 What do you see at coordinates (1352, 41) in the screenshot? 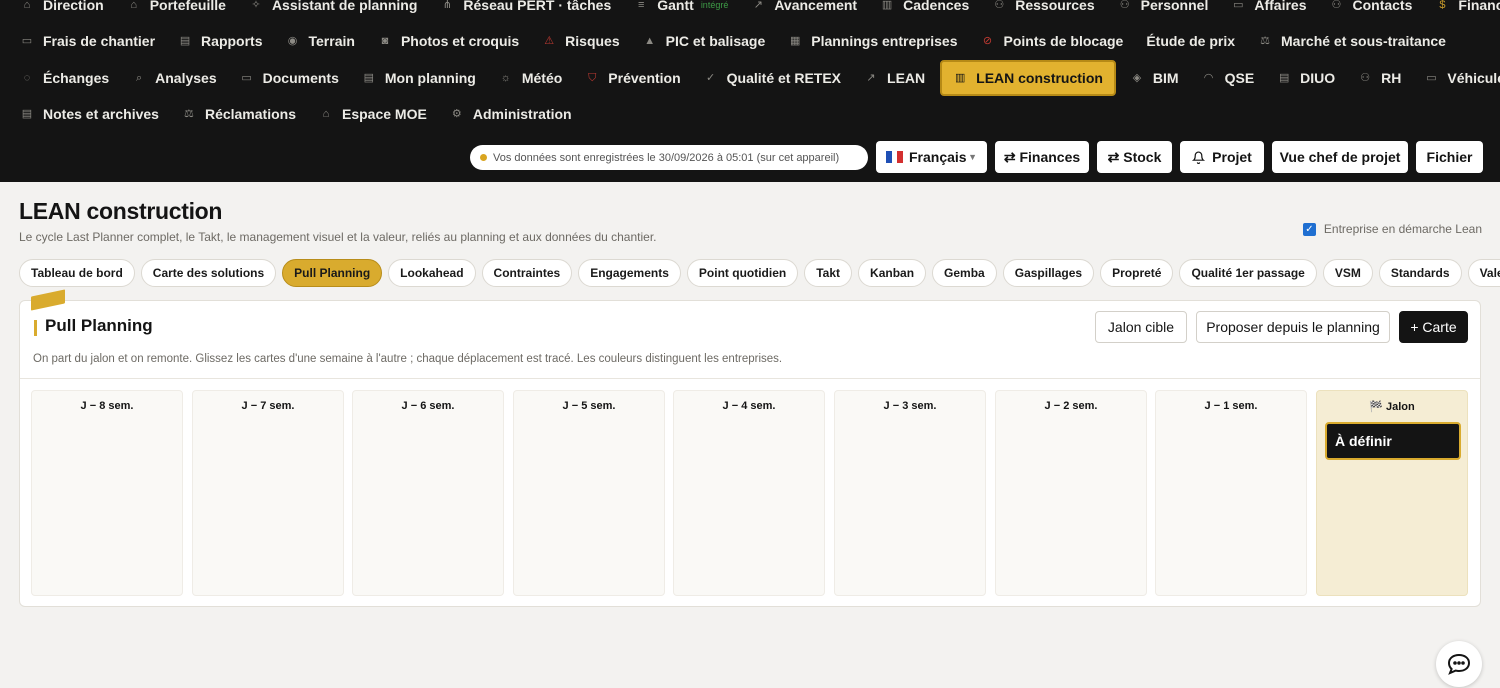
I see `nav-item-marche-et-sous-traitance: ⚖ Marché et sous-traitance` at bounding box center [1352, 41].